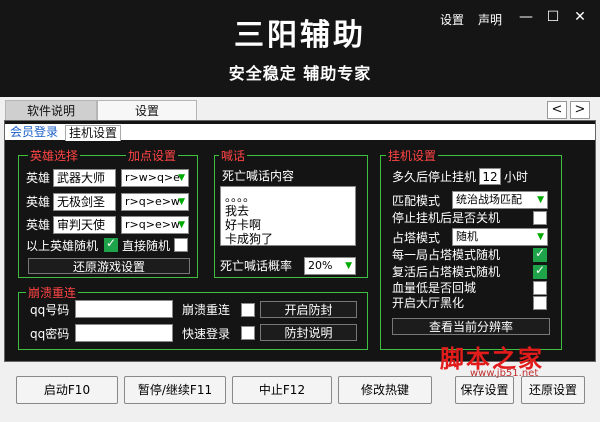 This screenshot has height=422, width=600. I want to click on match-mode-label: 匹配模式, so click(416, 201).